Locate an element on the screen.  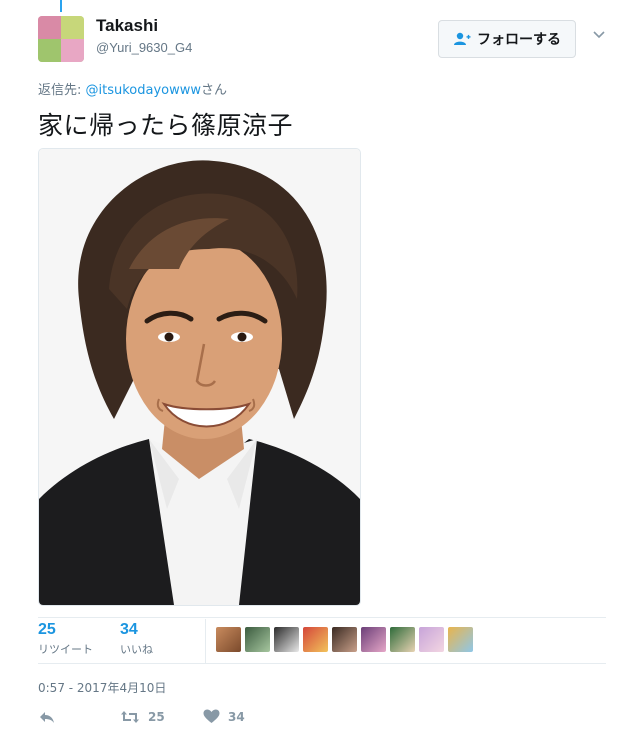
reply-suffix: さん is located at coordinates (214, 90).